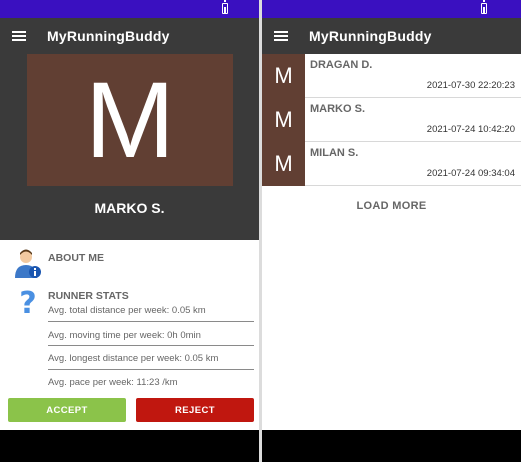 The image size is (521, 462). Describe the element at coordinates (341, 65) in the screenshot. I see `list-item-name: DRAGAN D.` at that location.